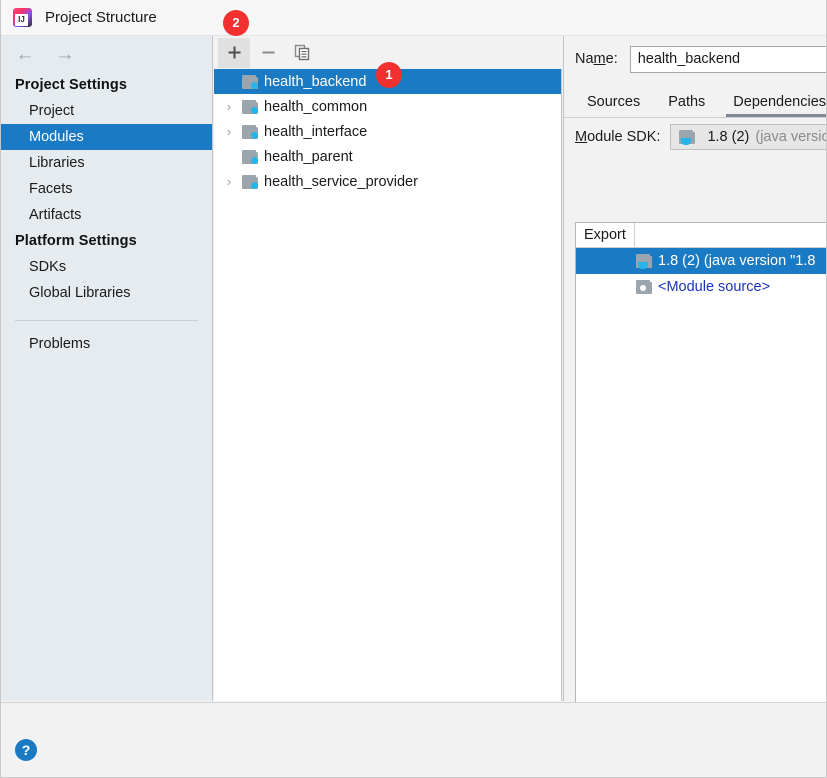 The image size is (827, 778). Describe the element at coordinates (728, 137) in the screenshot. I see `module-sdk-value: 1.8 (2)` at that location.